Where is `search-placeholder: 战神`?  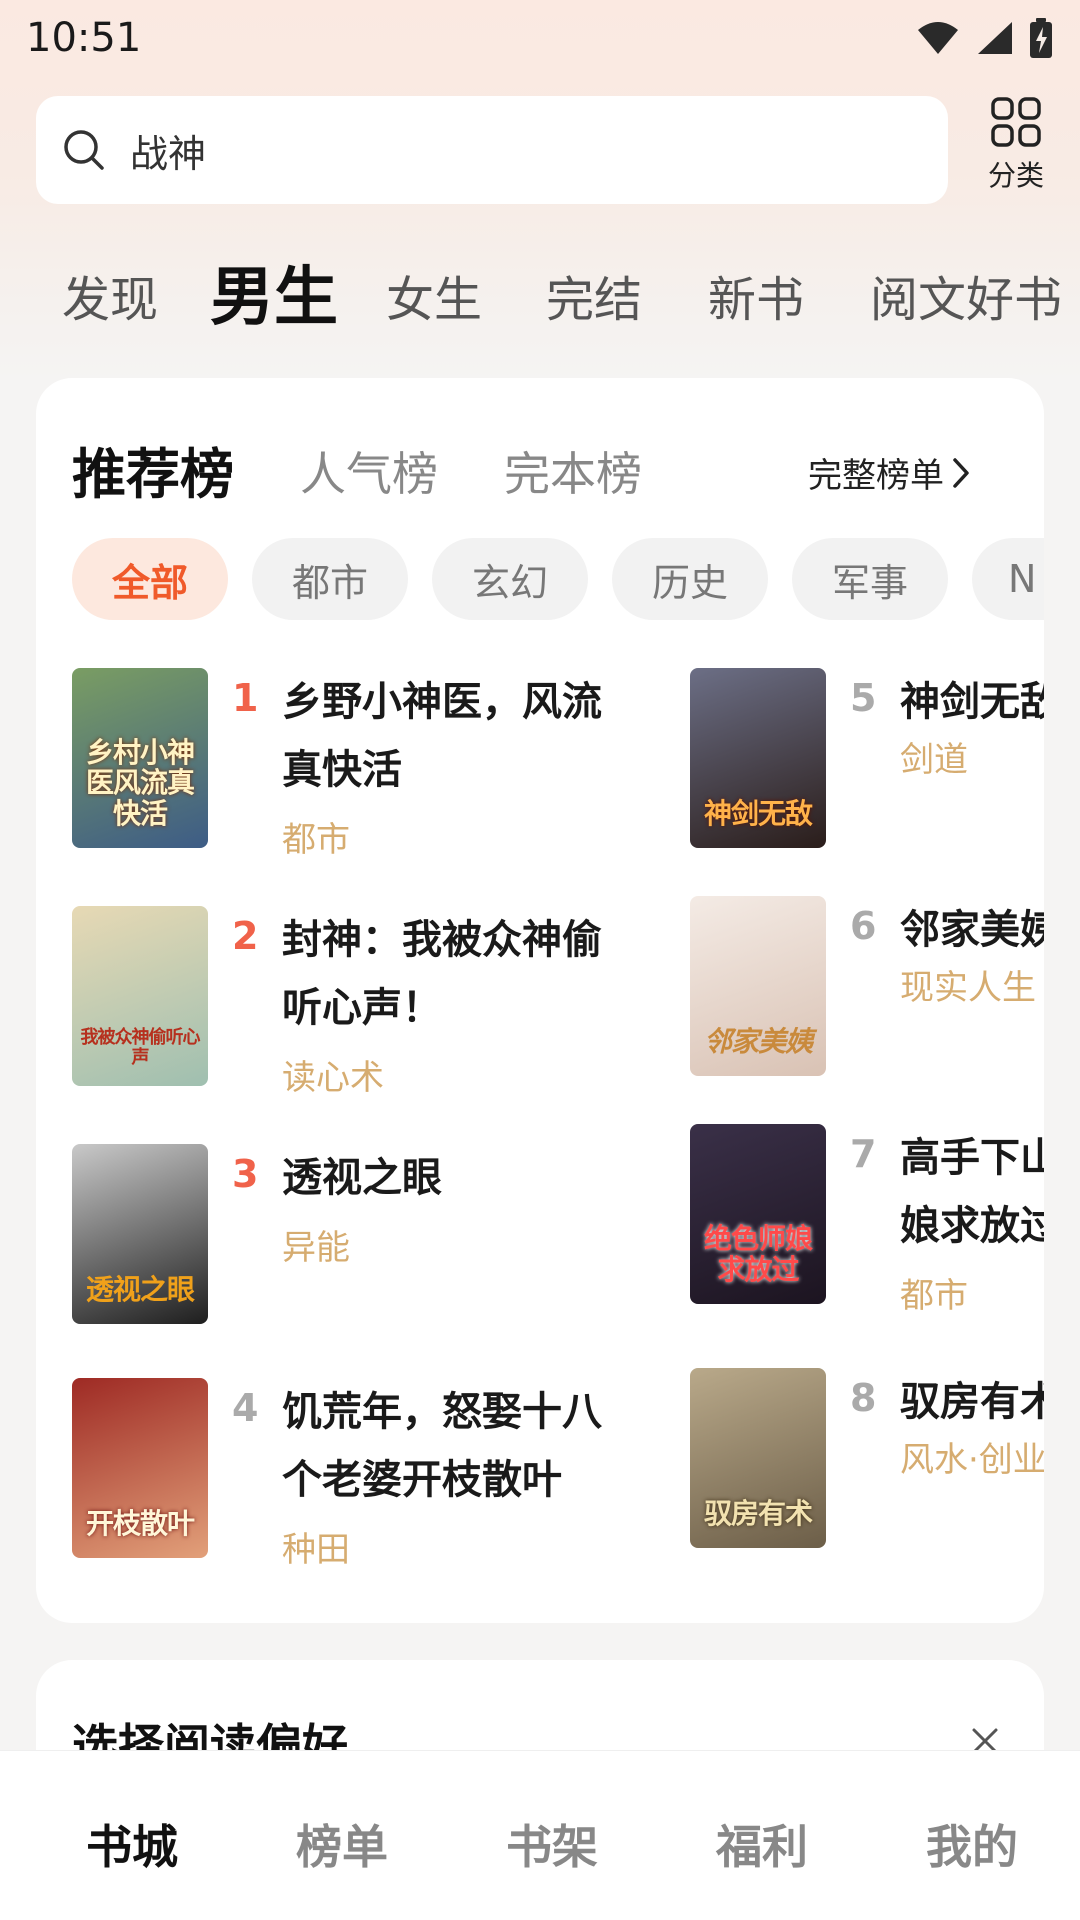 search-placeholder: 战神 is located at coordinates (168, 153).